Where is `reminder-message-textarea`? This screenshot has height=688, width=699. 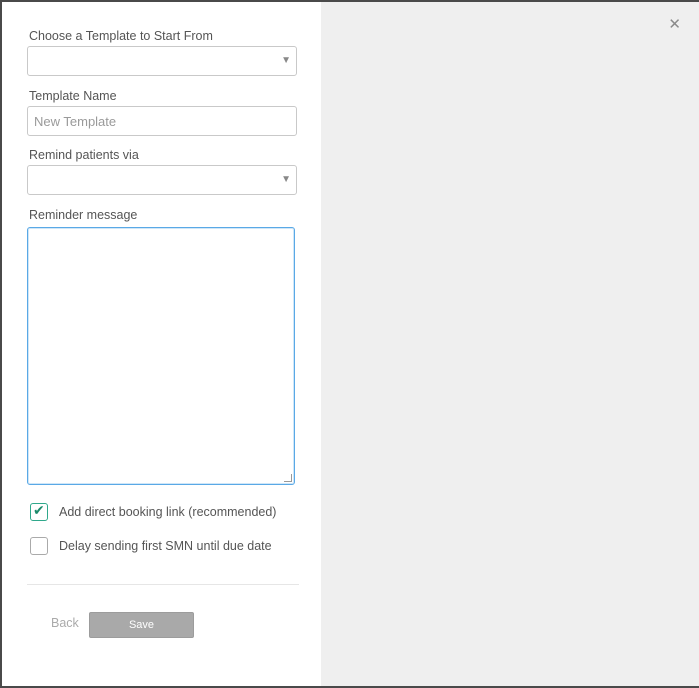
reminder-message-textarea is located at coordinates (161, 356).